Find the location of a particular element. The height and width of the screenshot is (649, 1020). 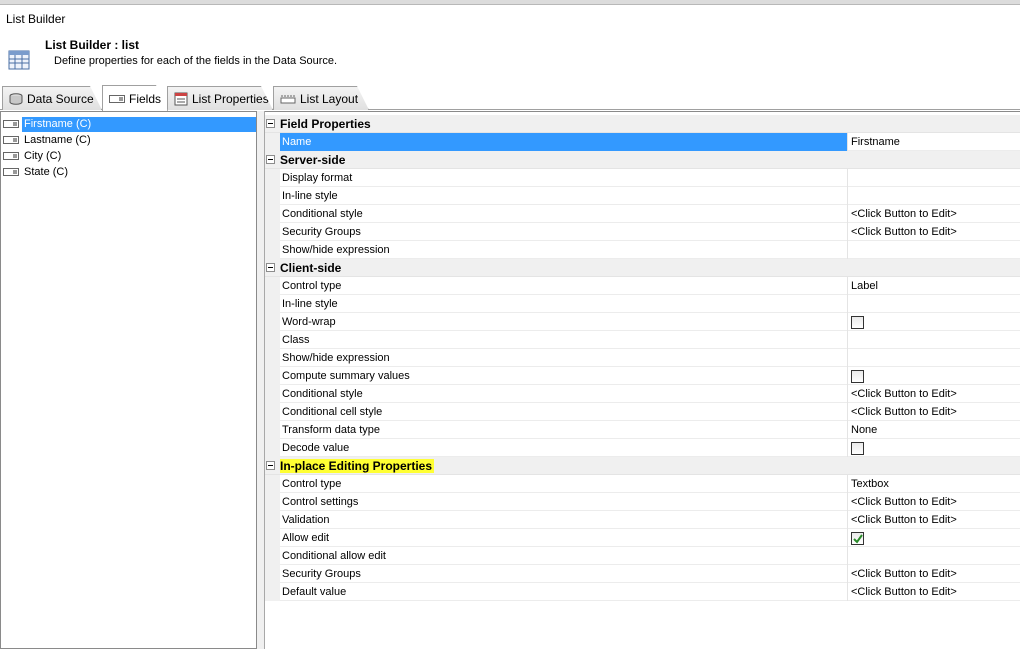

property-name: Compute summary values is located at coordinates (564, 376).